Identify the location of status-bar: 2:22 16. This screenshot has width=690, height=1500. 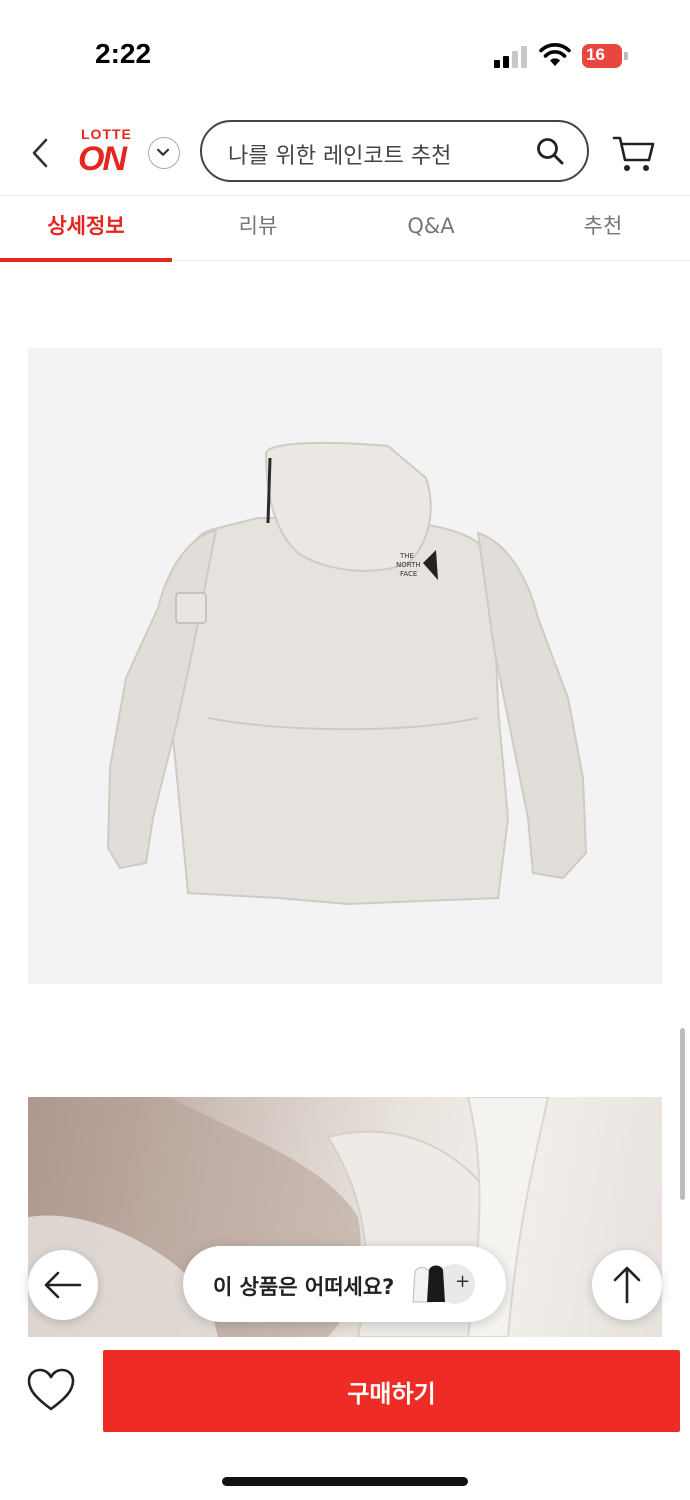
(345, 50).